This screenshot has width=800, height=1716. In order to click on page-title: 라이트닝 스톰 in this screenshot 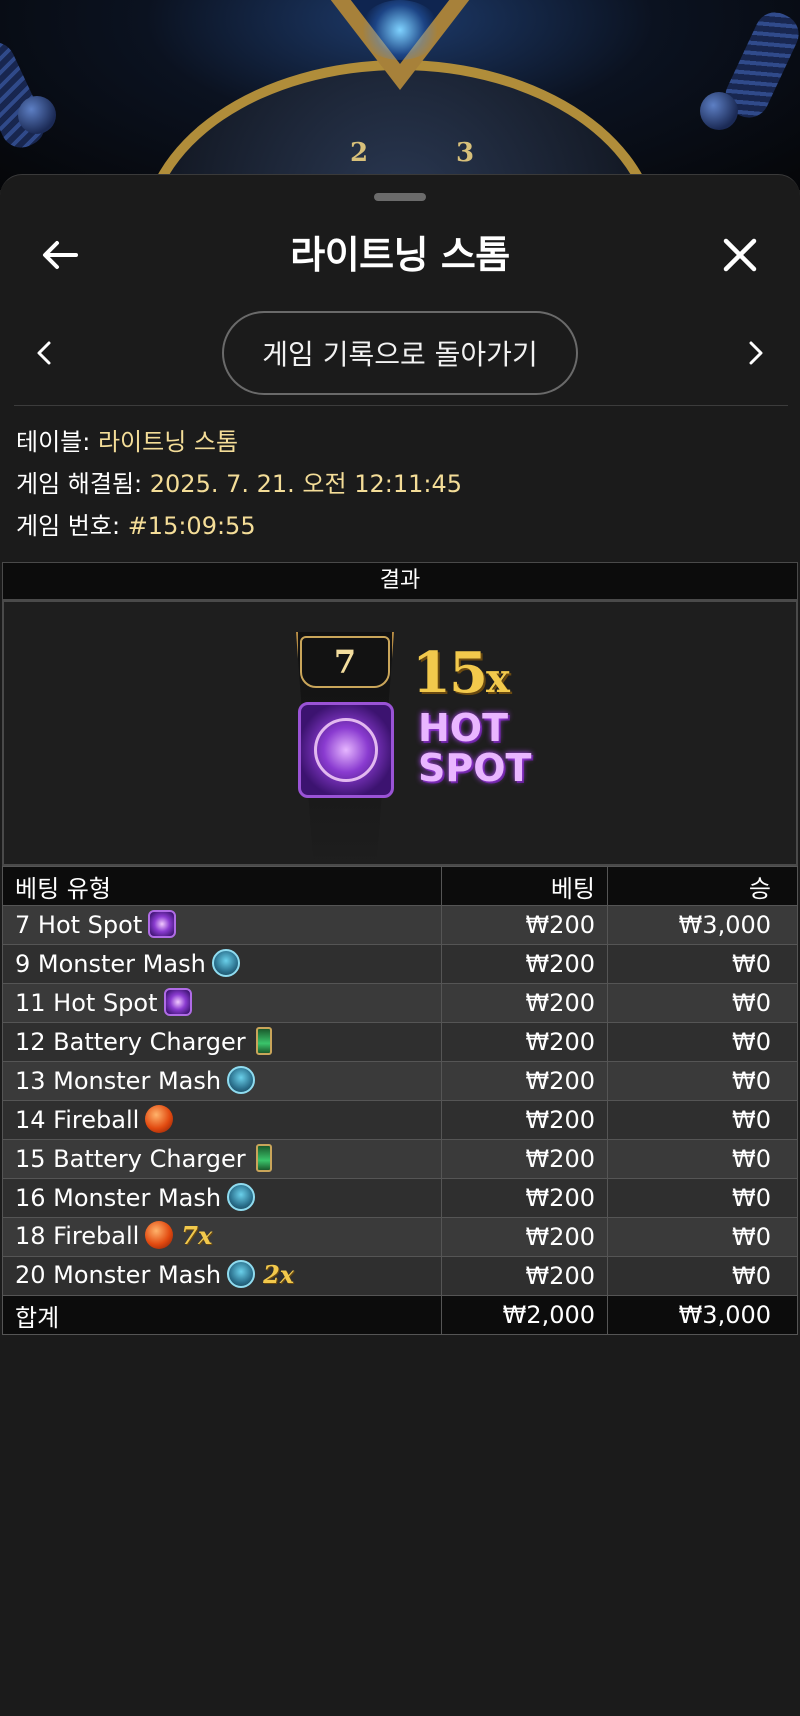, I will do `click(400, 255)`.